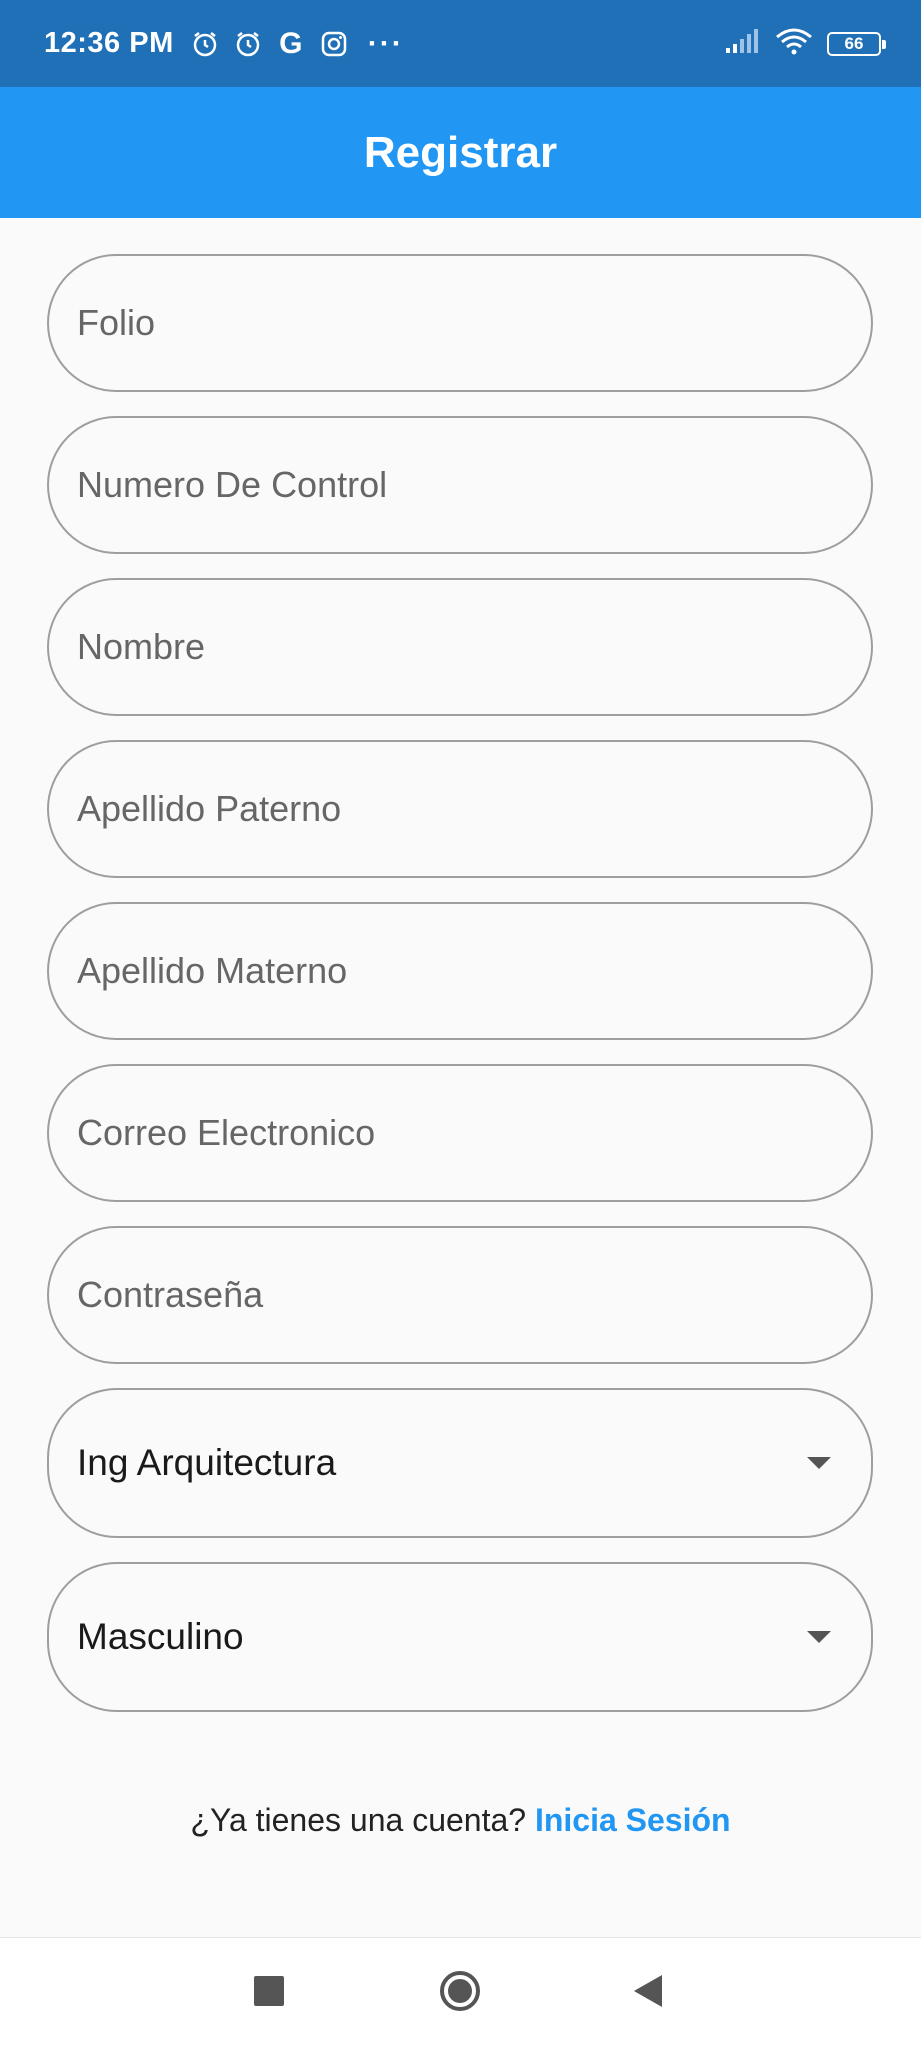 Image resolution: width=921 pixels, height=2048 pixels. What do you see at coordinates (460, 43) in the screenshot?
I see `status-bar: 12:36 PM G ··· 66` at bounding box center [460, 43].